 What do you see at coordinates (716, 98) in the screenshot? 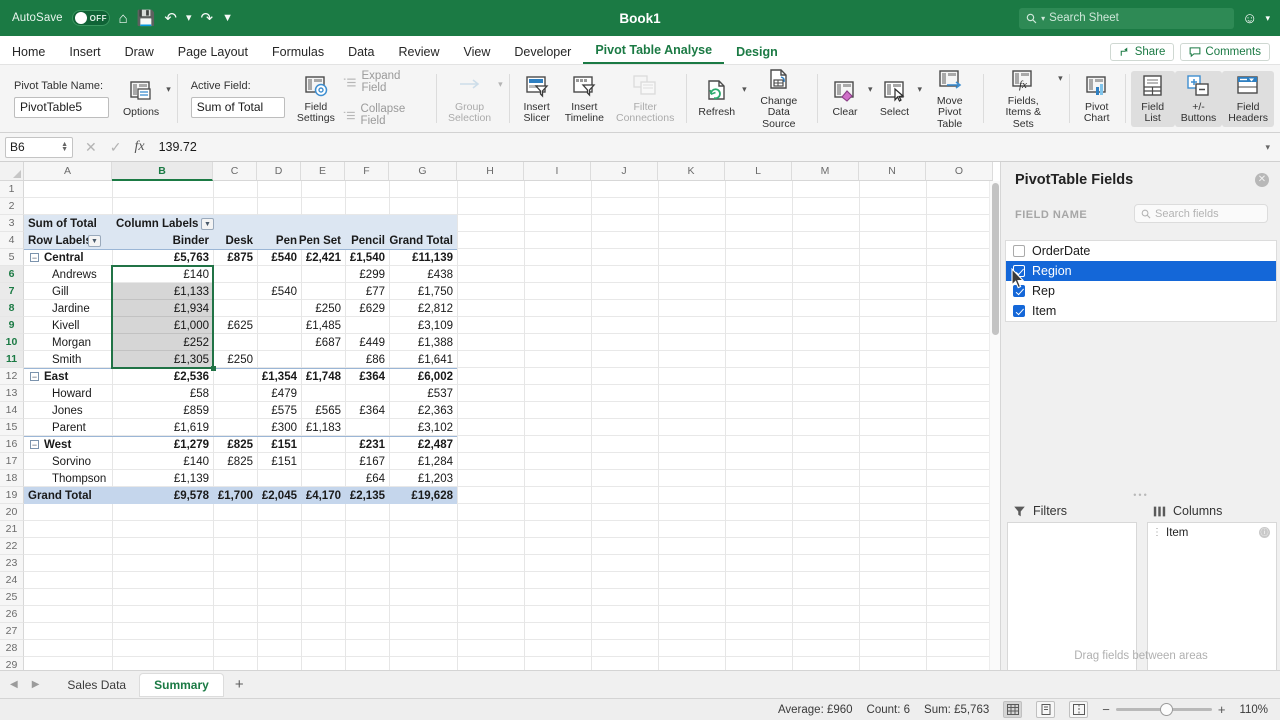
I see `refresh-button: Refresh` at bounding box center [716, 98].